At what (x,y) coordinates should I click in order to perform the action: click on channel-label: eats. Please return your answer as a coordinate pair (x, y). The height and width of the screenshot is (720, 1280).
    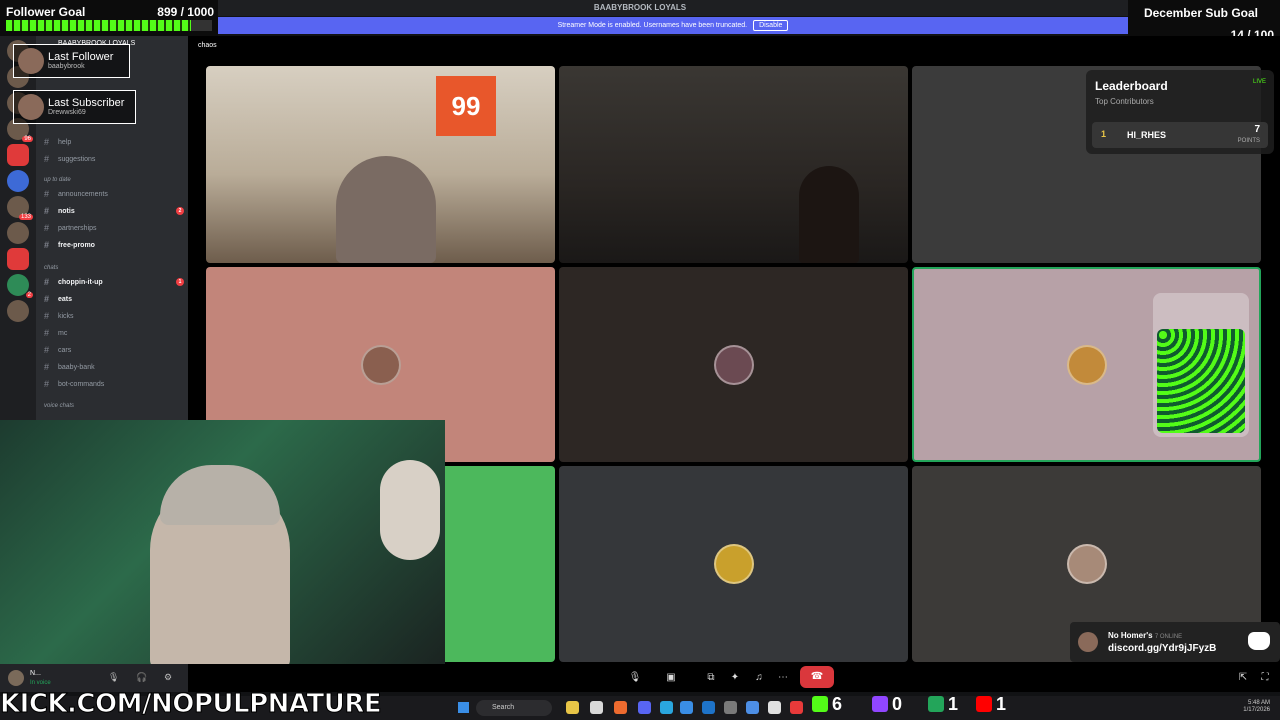
    Looking at the image, I should click on (65, 299).